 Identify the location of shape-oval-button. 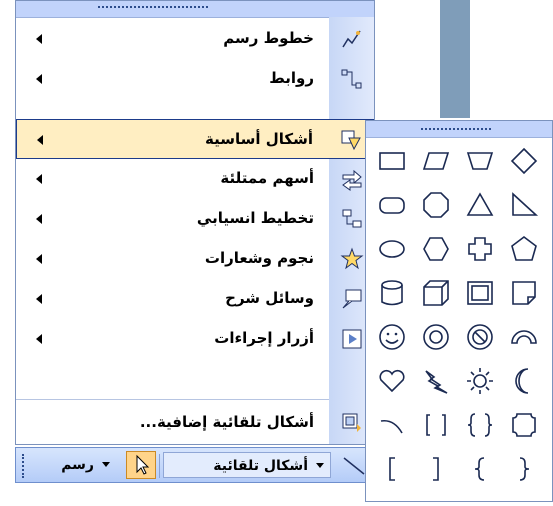
(392, 249).